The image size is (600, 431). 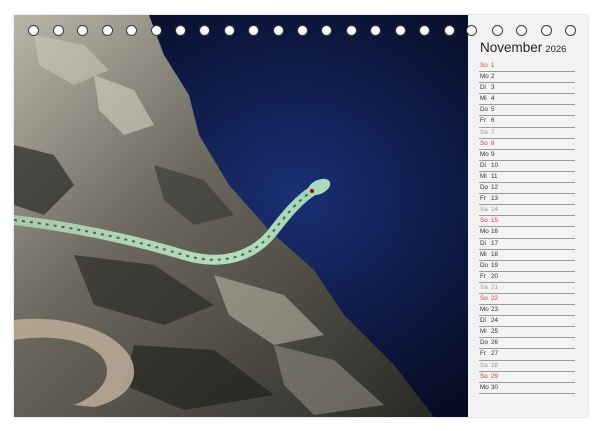 I want to click on day-number: 10, so click(x=495, y=165).